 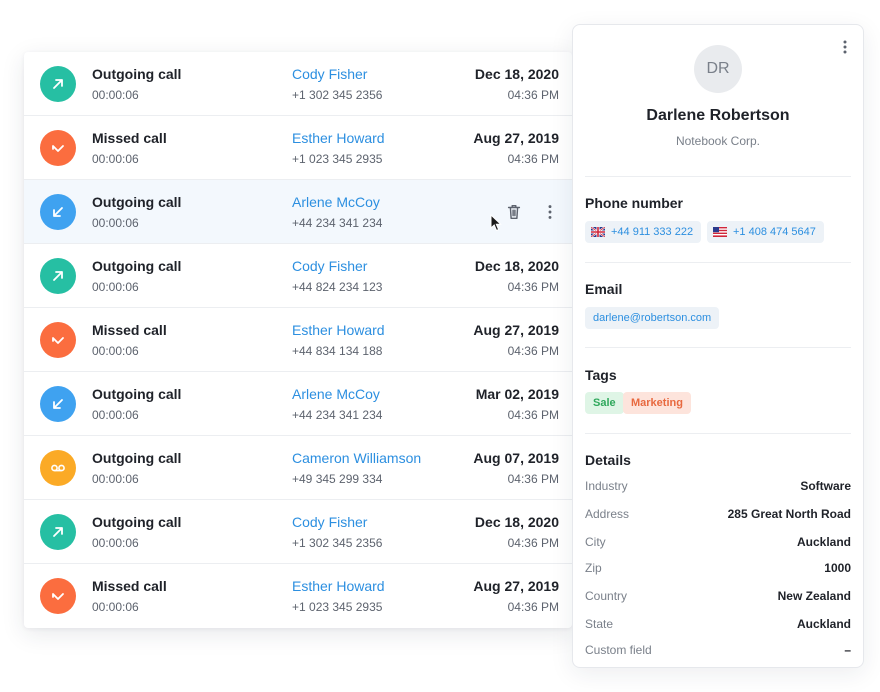 What do you see at coordinates (550, 212) in the screenshot?
I see `row-more-button` at bounding box center [550, 212].